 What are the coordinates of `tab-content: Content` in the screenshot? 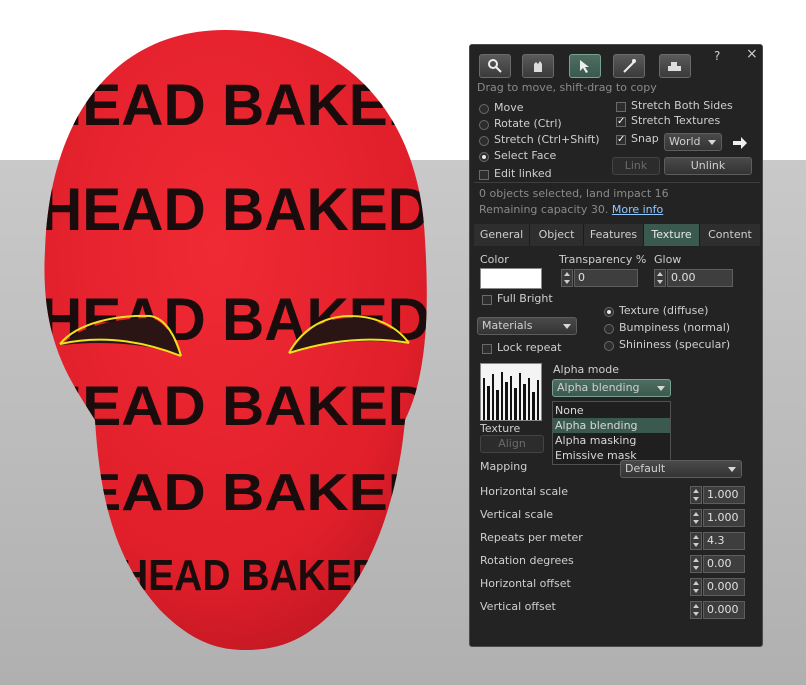 It's located at (730, 235).